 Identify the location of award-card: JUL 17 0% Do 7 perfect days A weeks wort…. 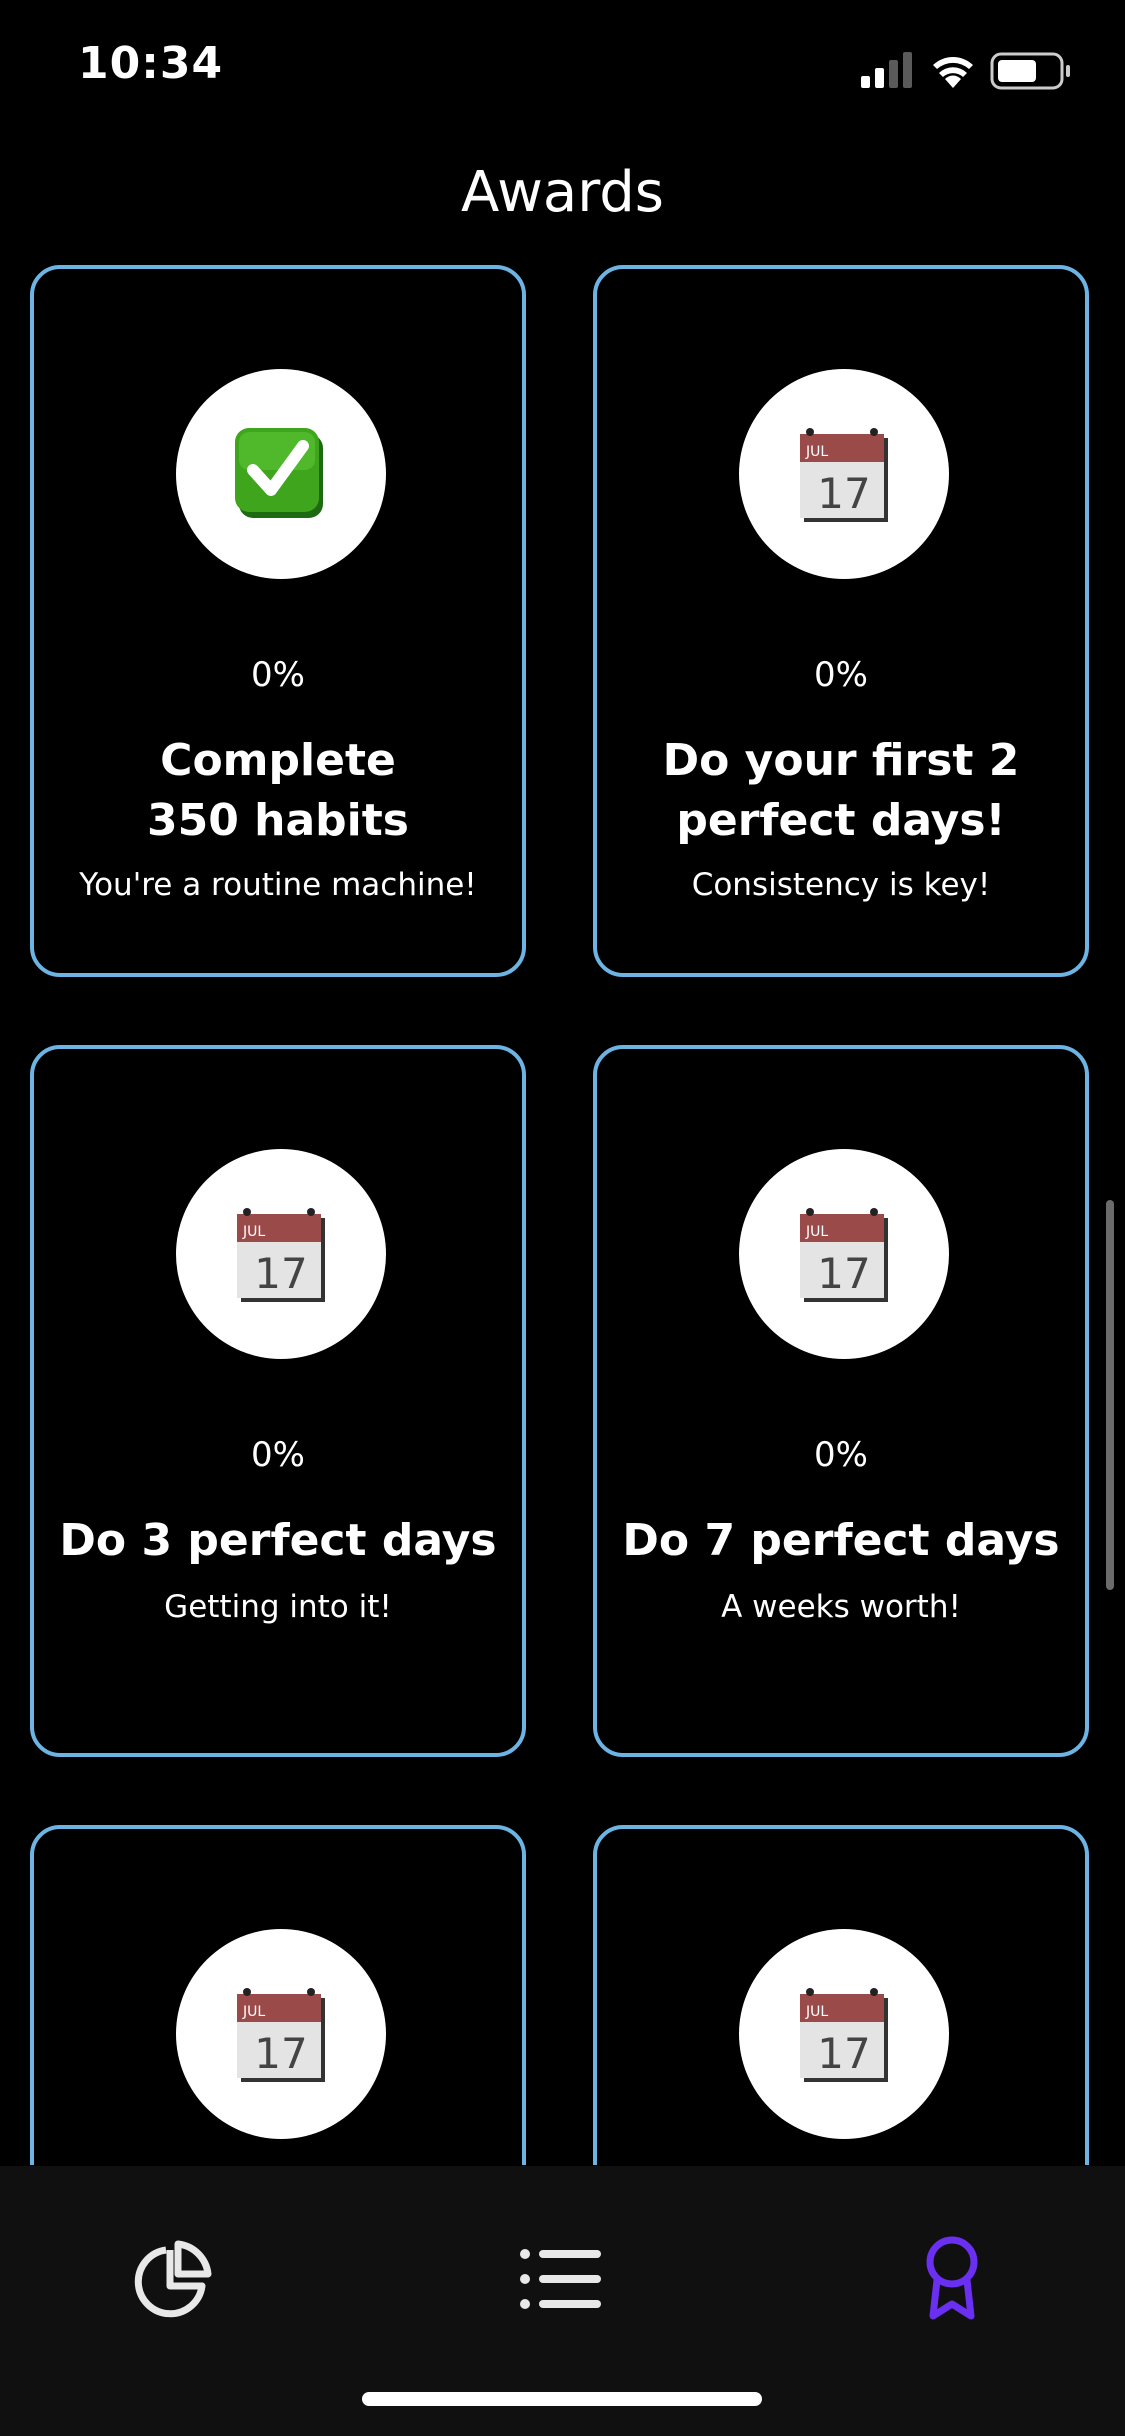
(841, 1401).